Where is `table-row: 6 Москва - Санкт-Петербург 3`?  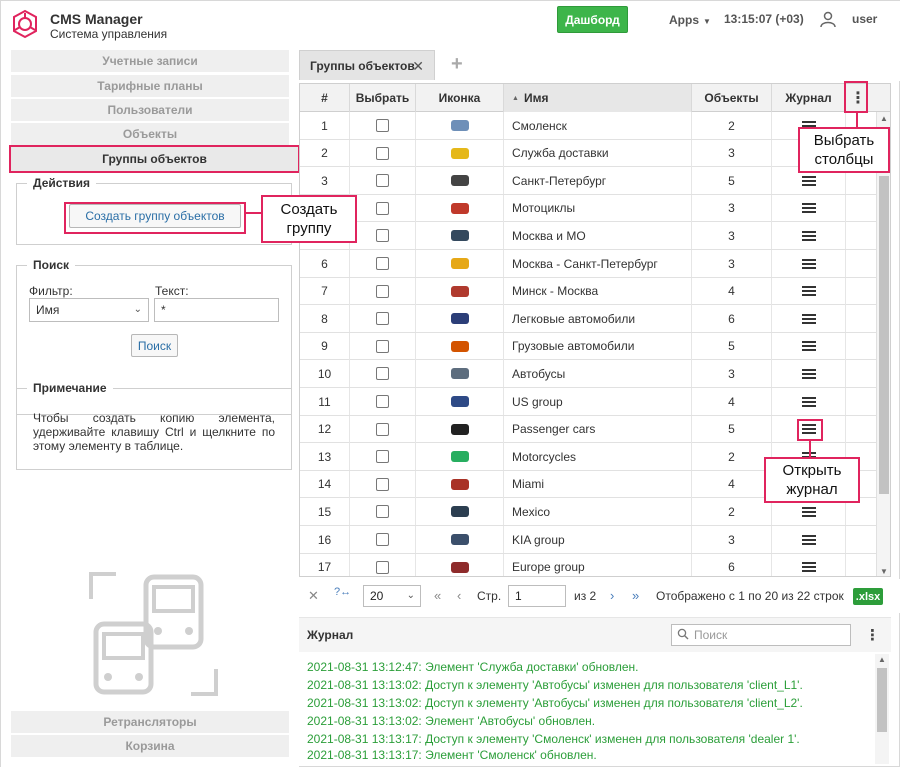 table-row: 6 Москва - Санкт-Петербург 3 is located at coordinates (595, 264).